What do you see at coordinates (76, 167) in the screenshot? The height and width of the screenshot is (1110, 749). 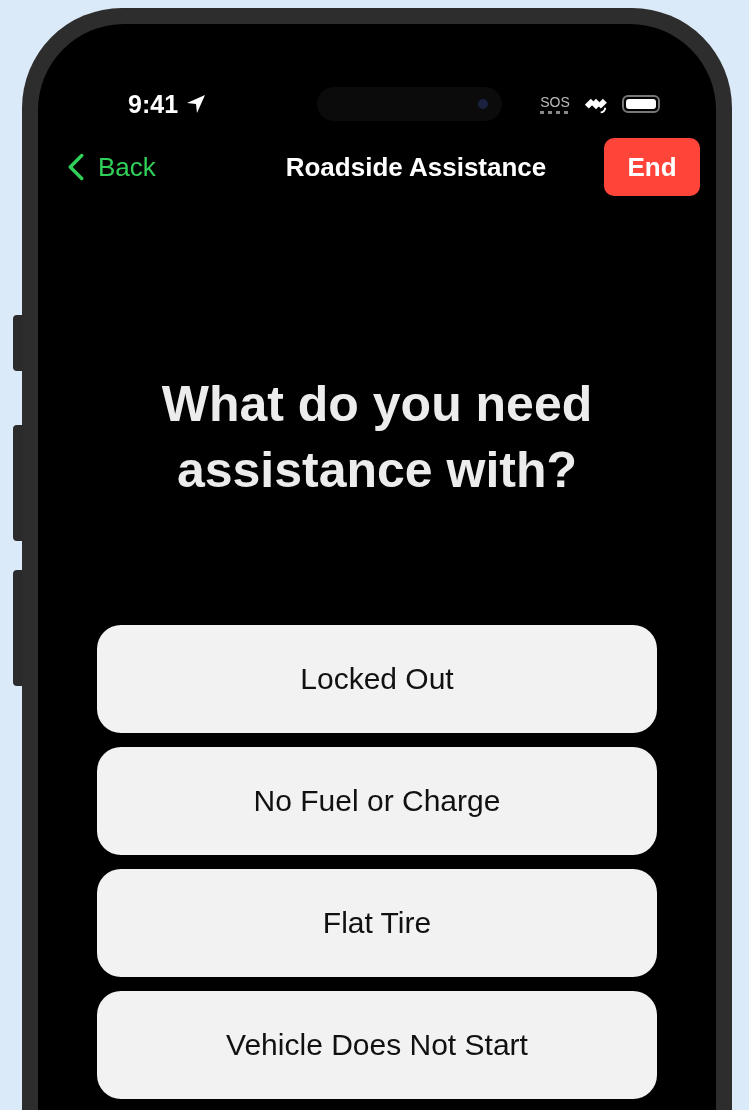 I see `chevron-left-icon` at bounding box center [76, 167].